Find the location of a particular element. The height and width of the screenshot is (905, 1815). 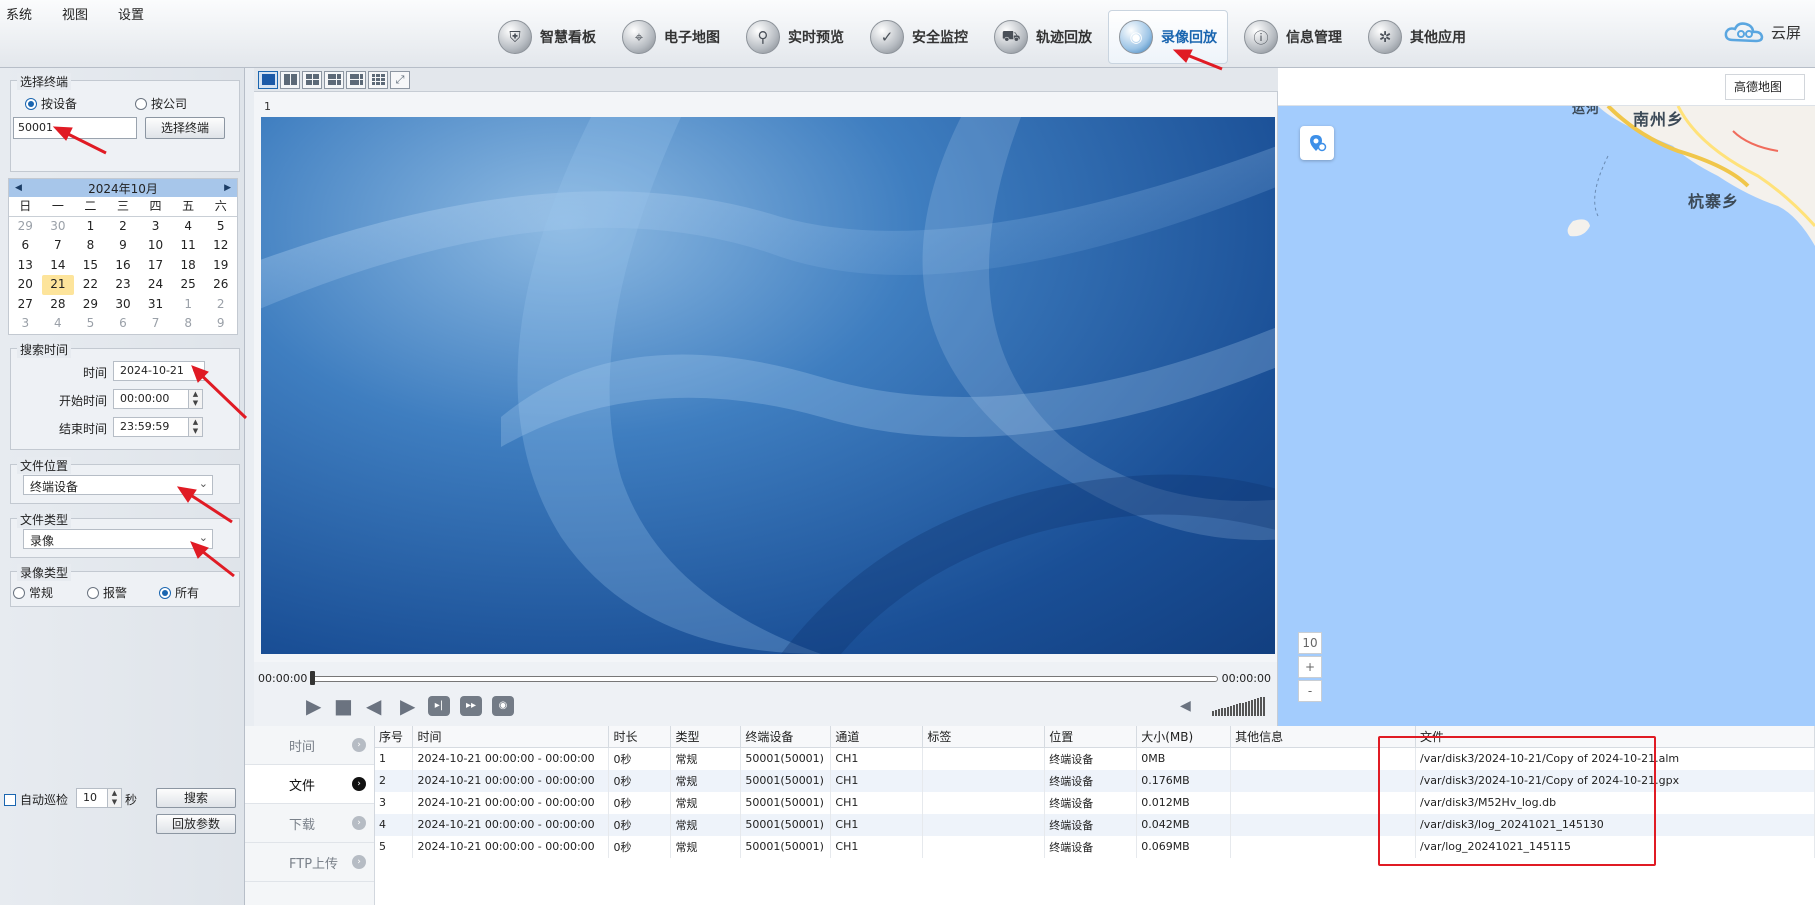

nav-tab-3: ✓ 安全监控 is located at coordinates (919, 37).